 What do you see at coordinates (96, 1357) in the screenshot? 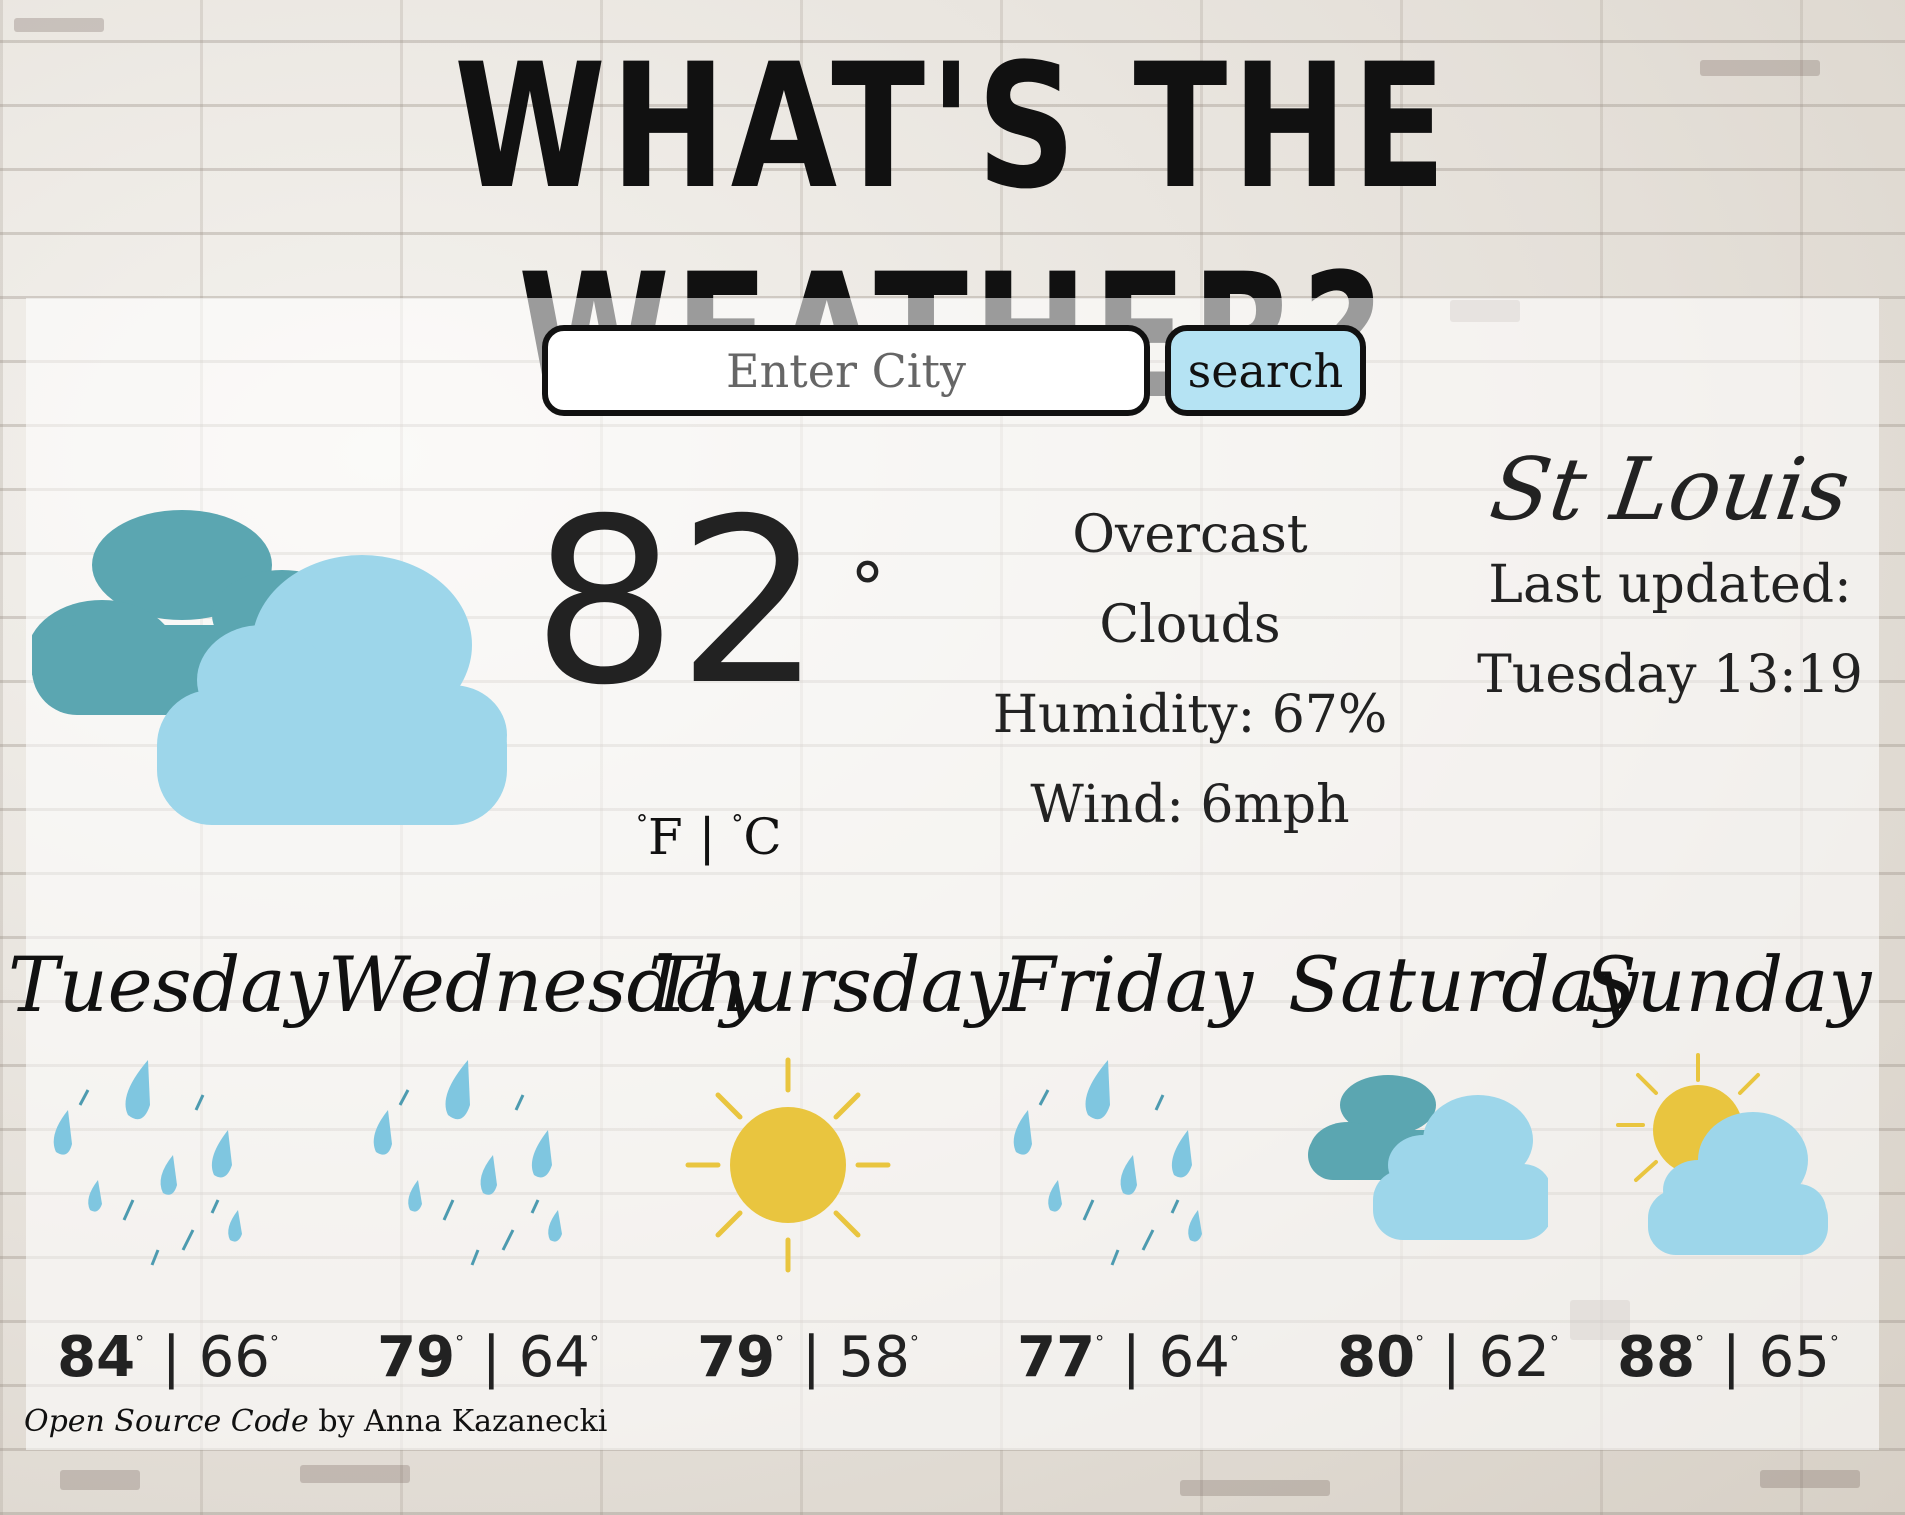
I see `forecast-high: 84` at bounding box center [96, 1357].